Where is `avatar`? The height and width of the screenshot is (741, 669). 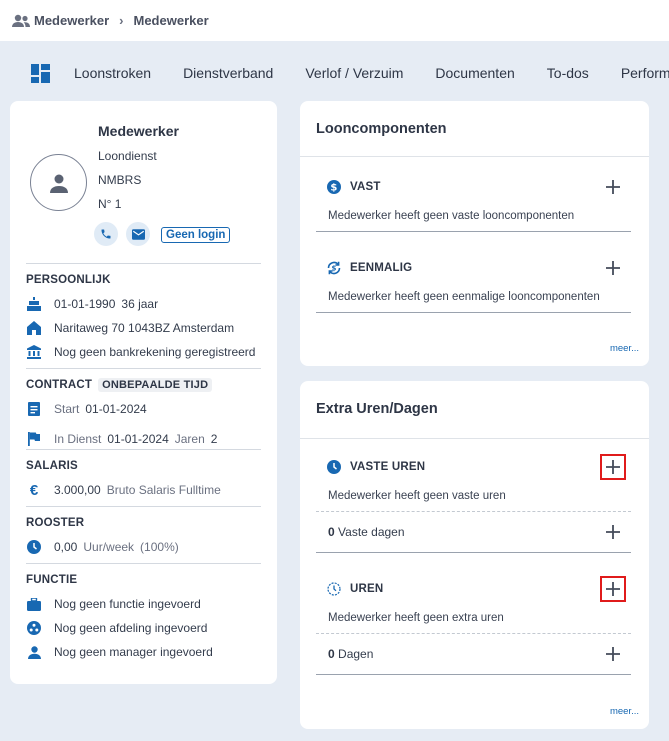
avatar is located at coordinates (58, 182).